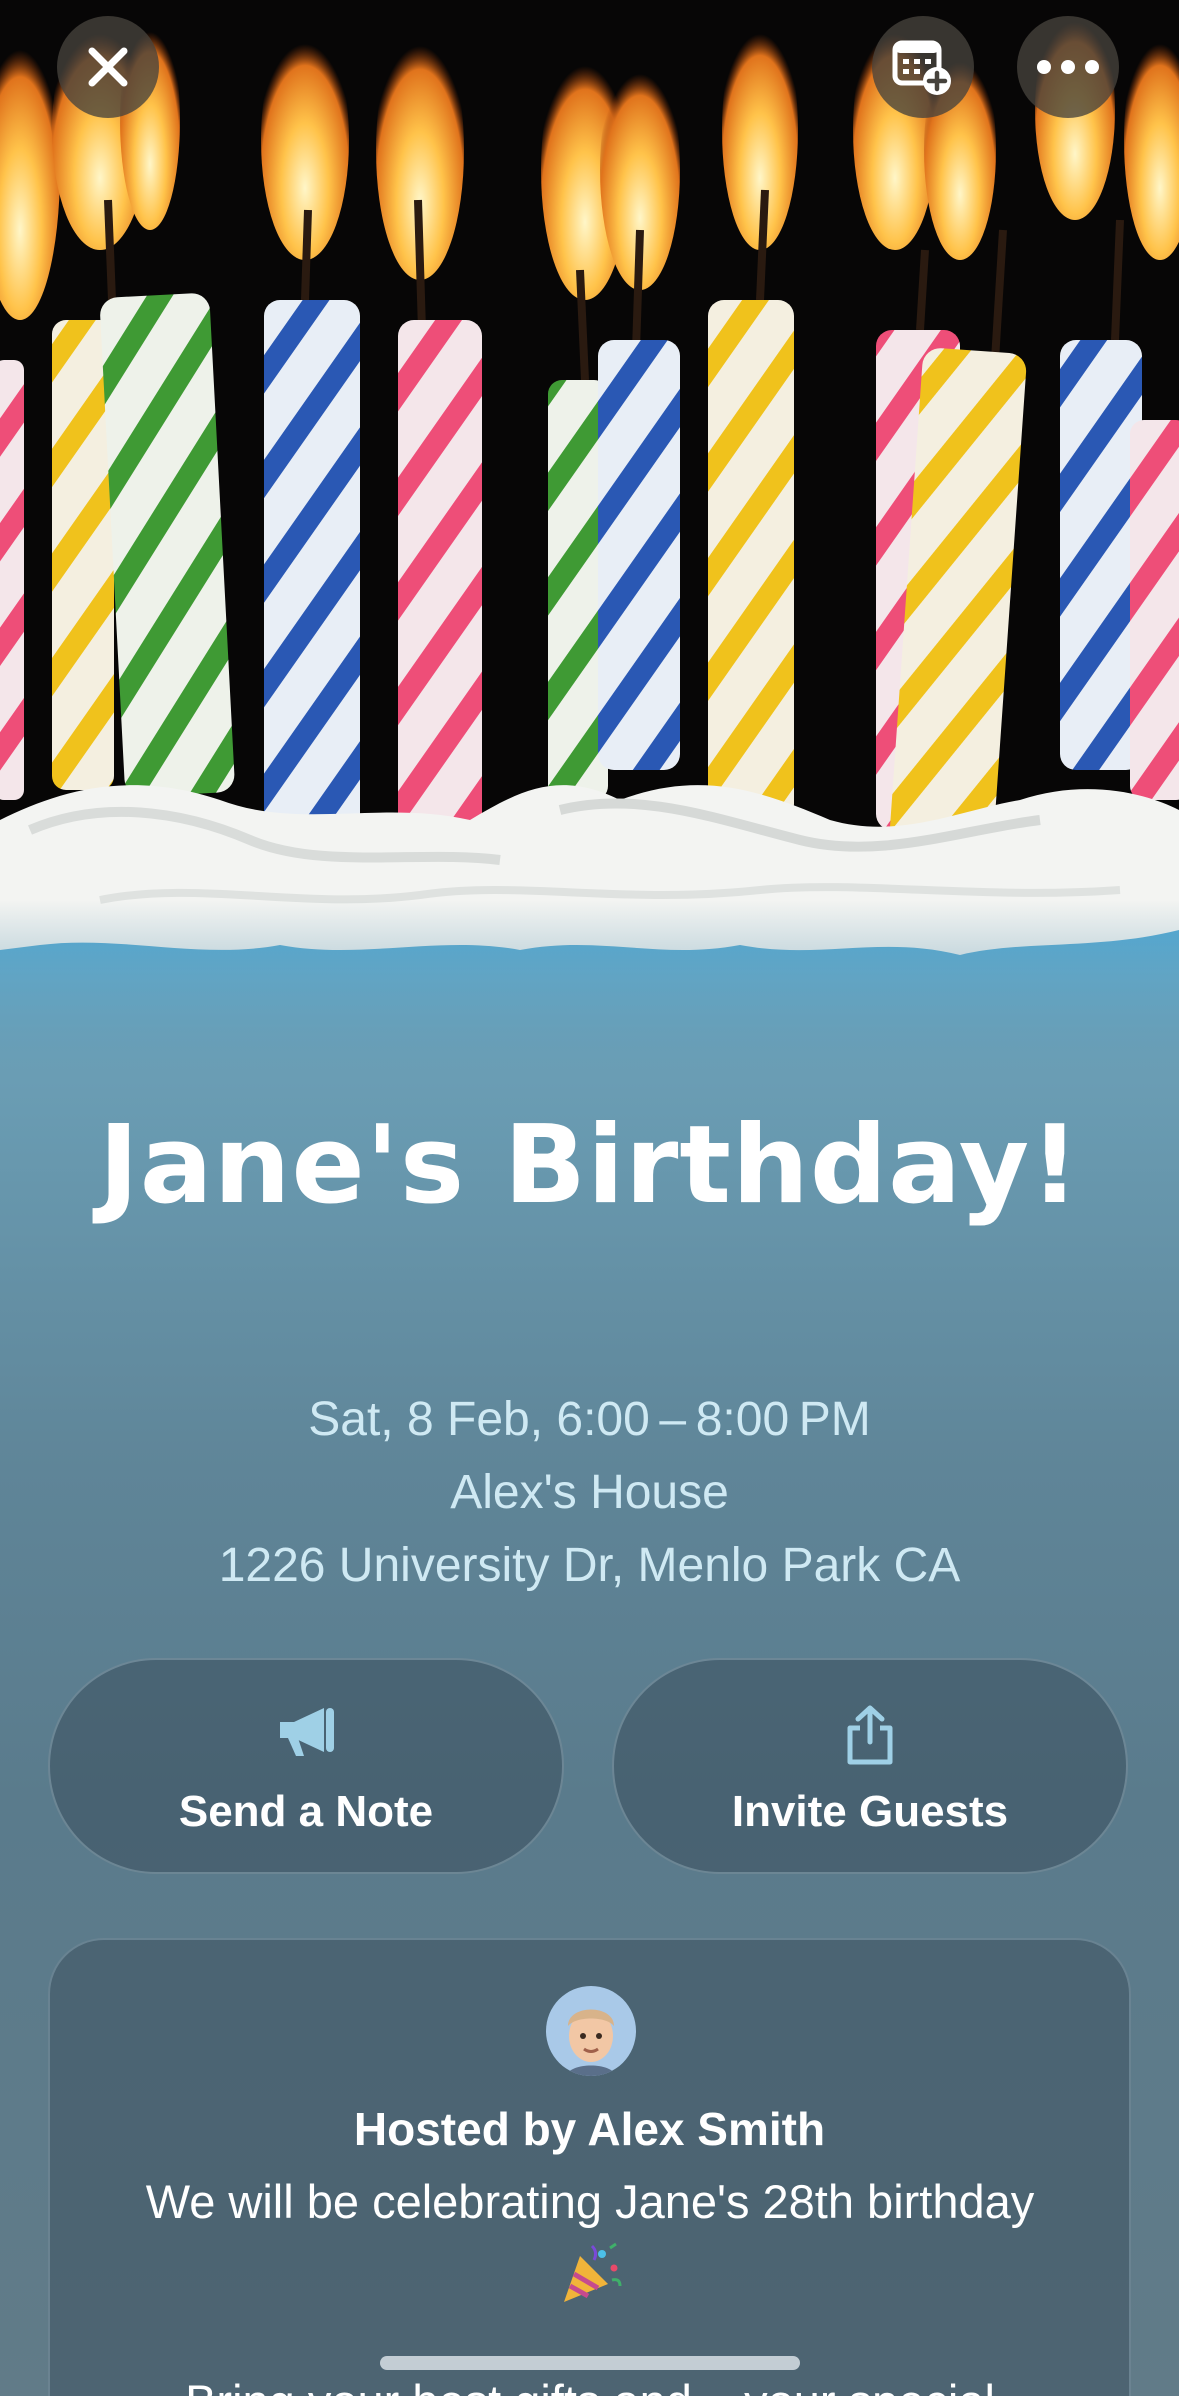 The image size is (1179, 2396). I want to click on invite-guests-button: Invite Guests, so click(870, 1766).